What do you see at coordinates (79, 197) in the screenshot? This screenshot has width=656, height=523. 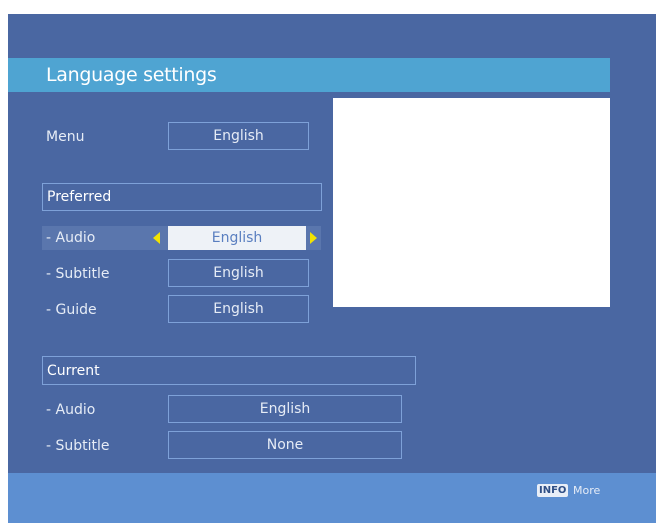 I see `preferred-header-label: Preferred` at bounding box center [79, 197].